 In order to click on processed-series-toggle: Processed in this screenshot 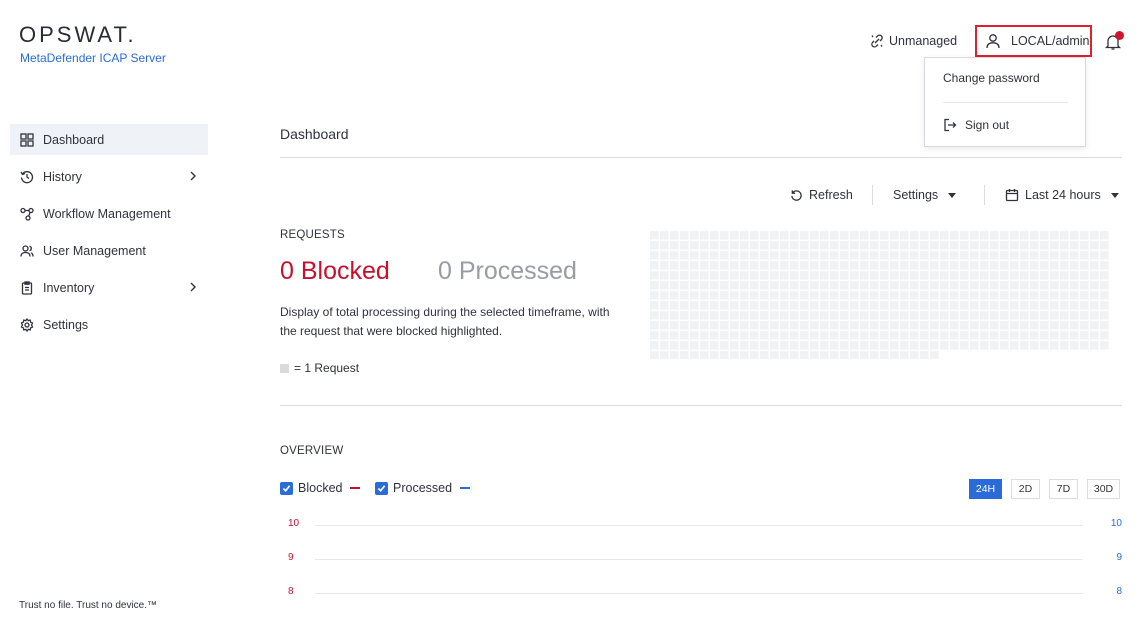, I will do `click(423, 488)`.